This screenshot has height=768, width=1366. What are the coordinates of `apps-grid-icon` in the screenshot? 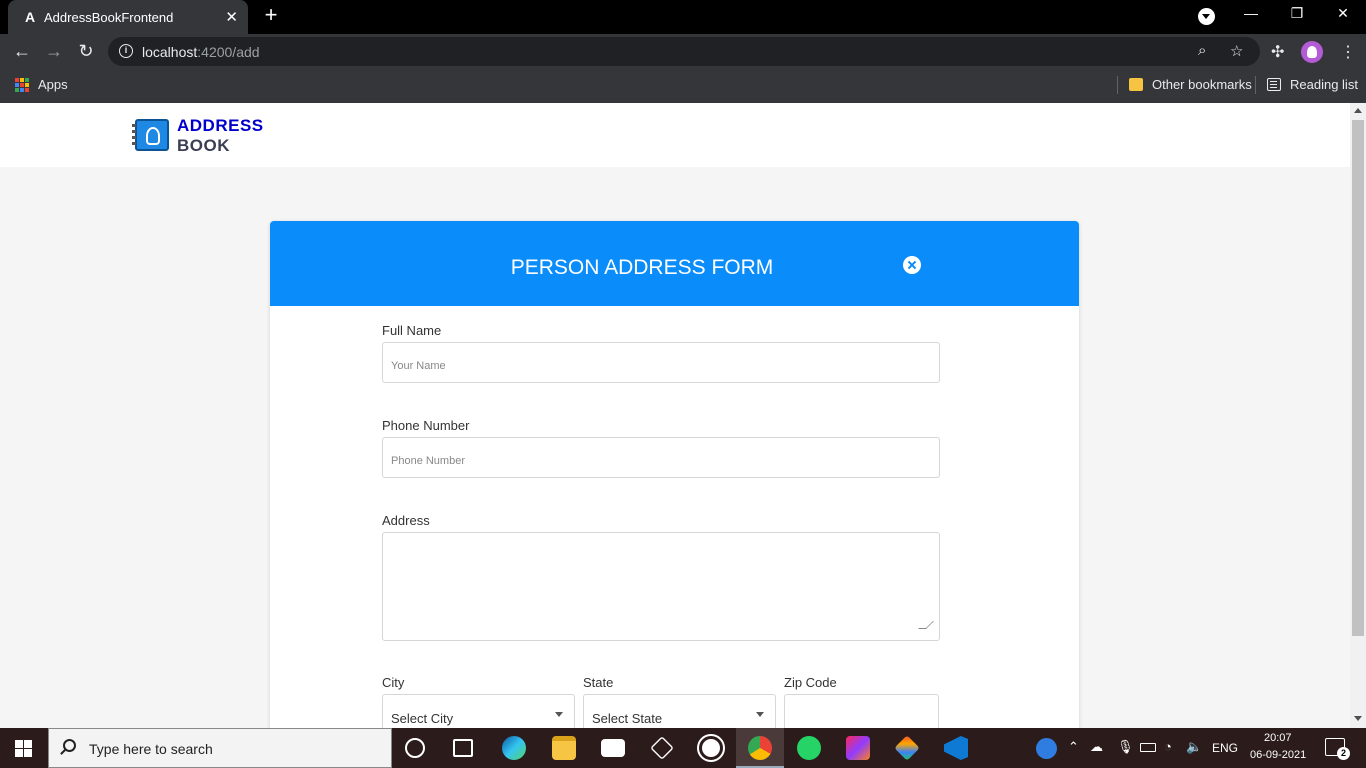 It's located at (22, 85).